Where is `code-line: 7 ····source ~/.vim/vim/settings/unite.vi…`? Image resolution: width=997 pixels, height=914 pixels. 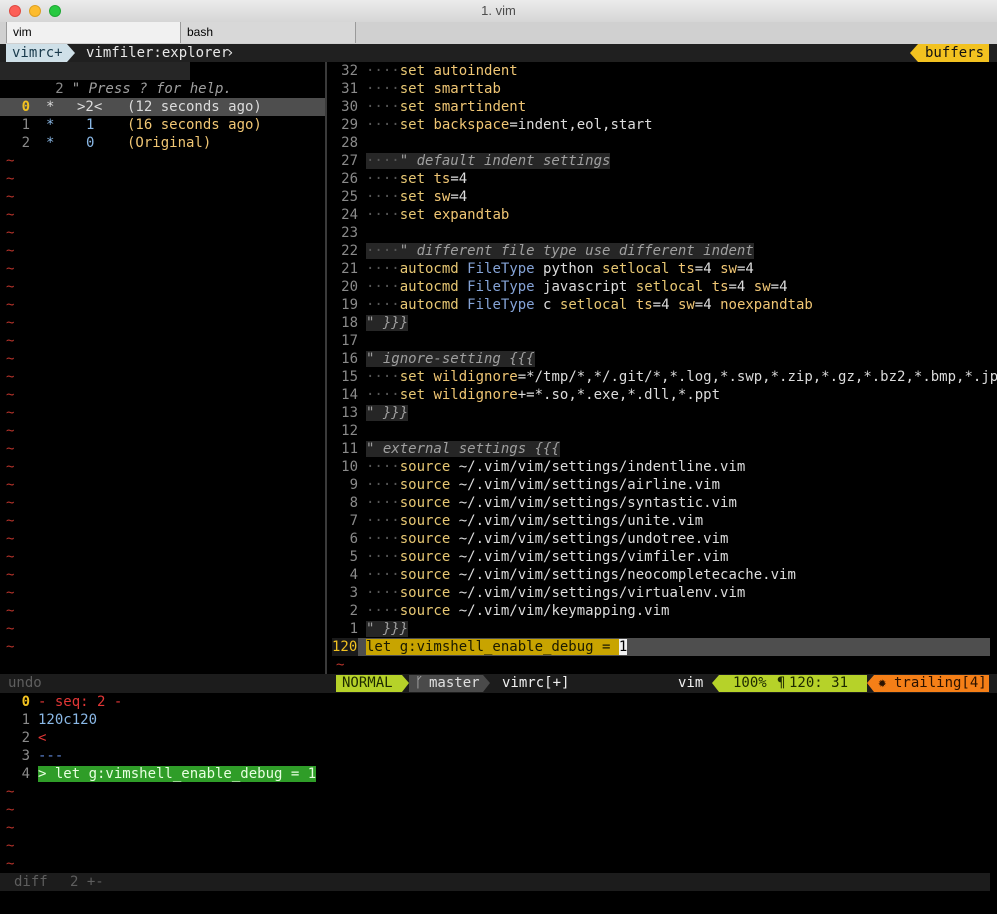
code-line: 7 ····source ~/.vim/vim/settings/unite.vi… is located at coordinates (518, 521).